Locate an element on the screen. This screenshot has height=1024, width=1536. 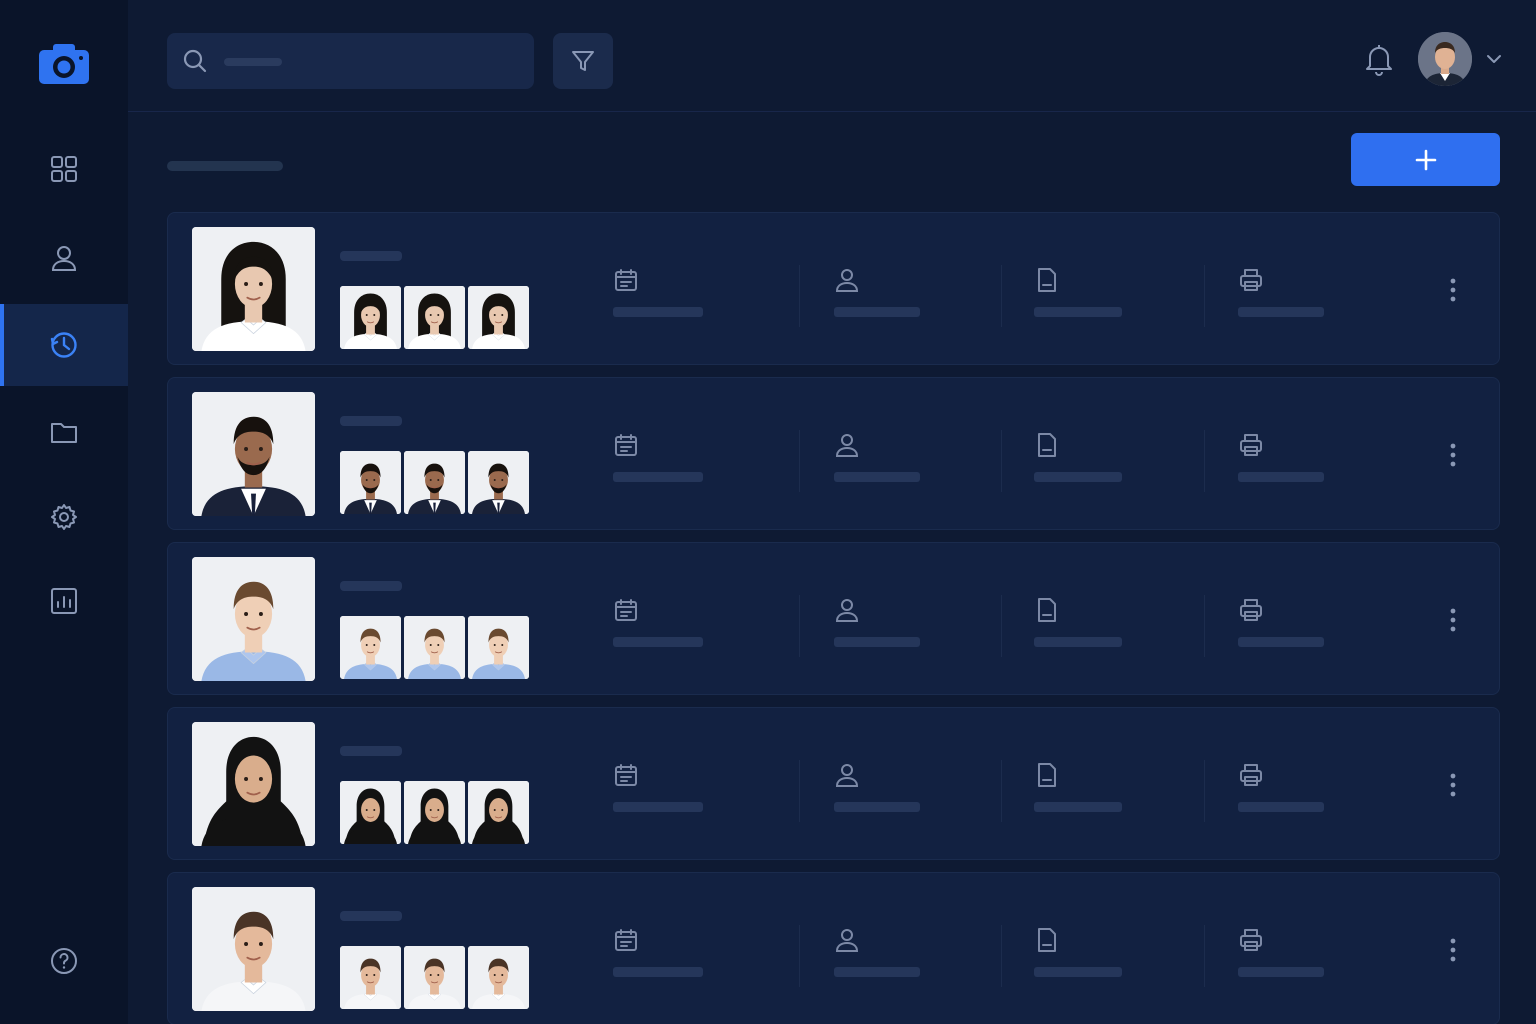
grid-icon is located at coordinates (64, 169).